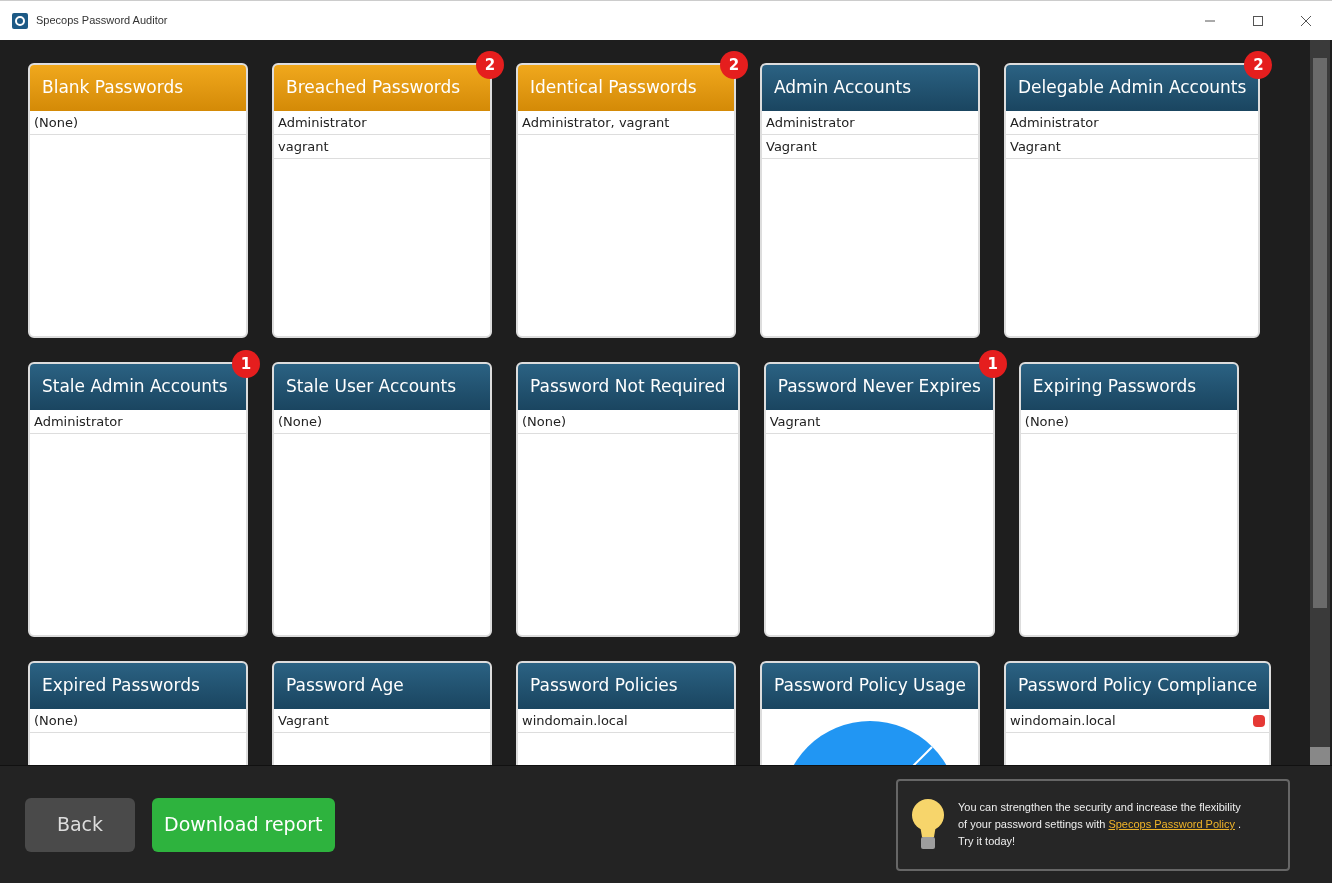 This screenshot has width=1332, height=883. What do you see at coordinates (382, 686) in the screenshot?
I see `card-title: Password Age` at bounding box center [382, 686].